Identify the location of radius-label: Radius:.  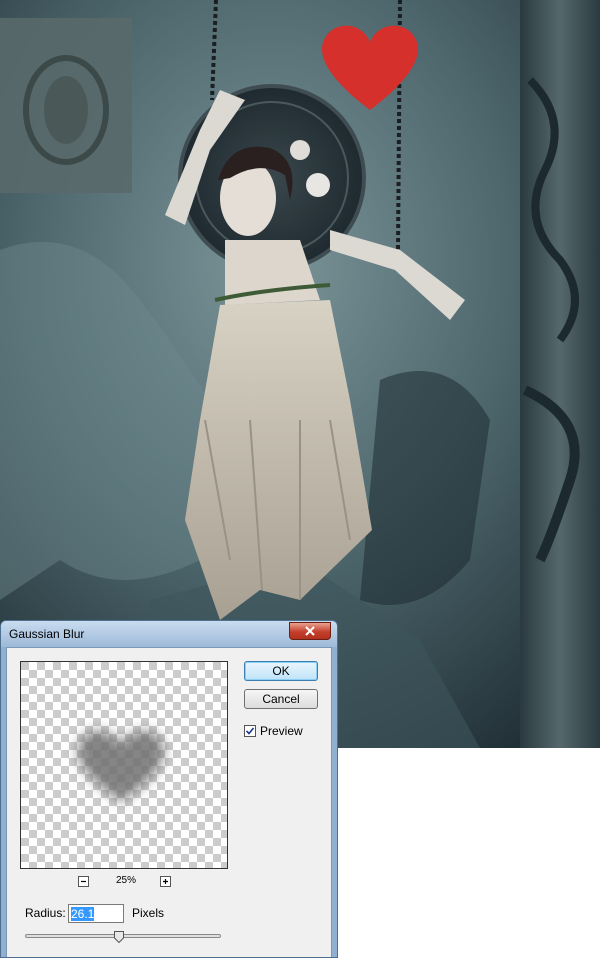
(45, 913).